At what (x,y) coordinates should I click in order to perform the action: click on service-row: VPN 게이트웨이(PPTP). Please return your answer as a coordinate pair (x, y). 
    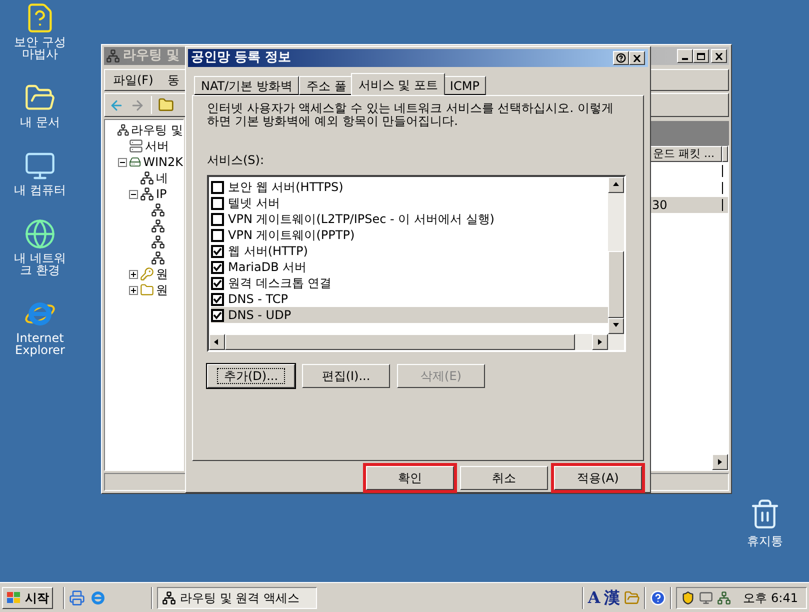
    Looking at the image, I should click on (409, 235).